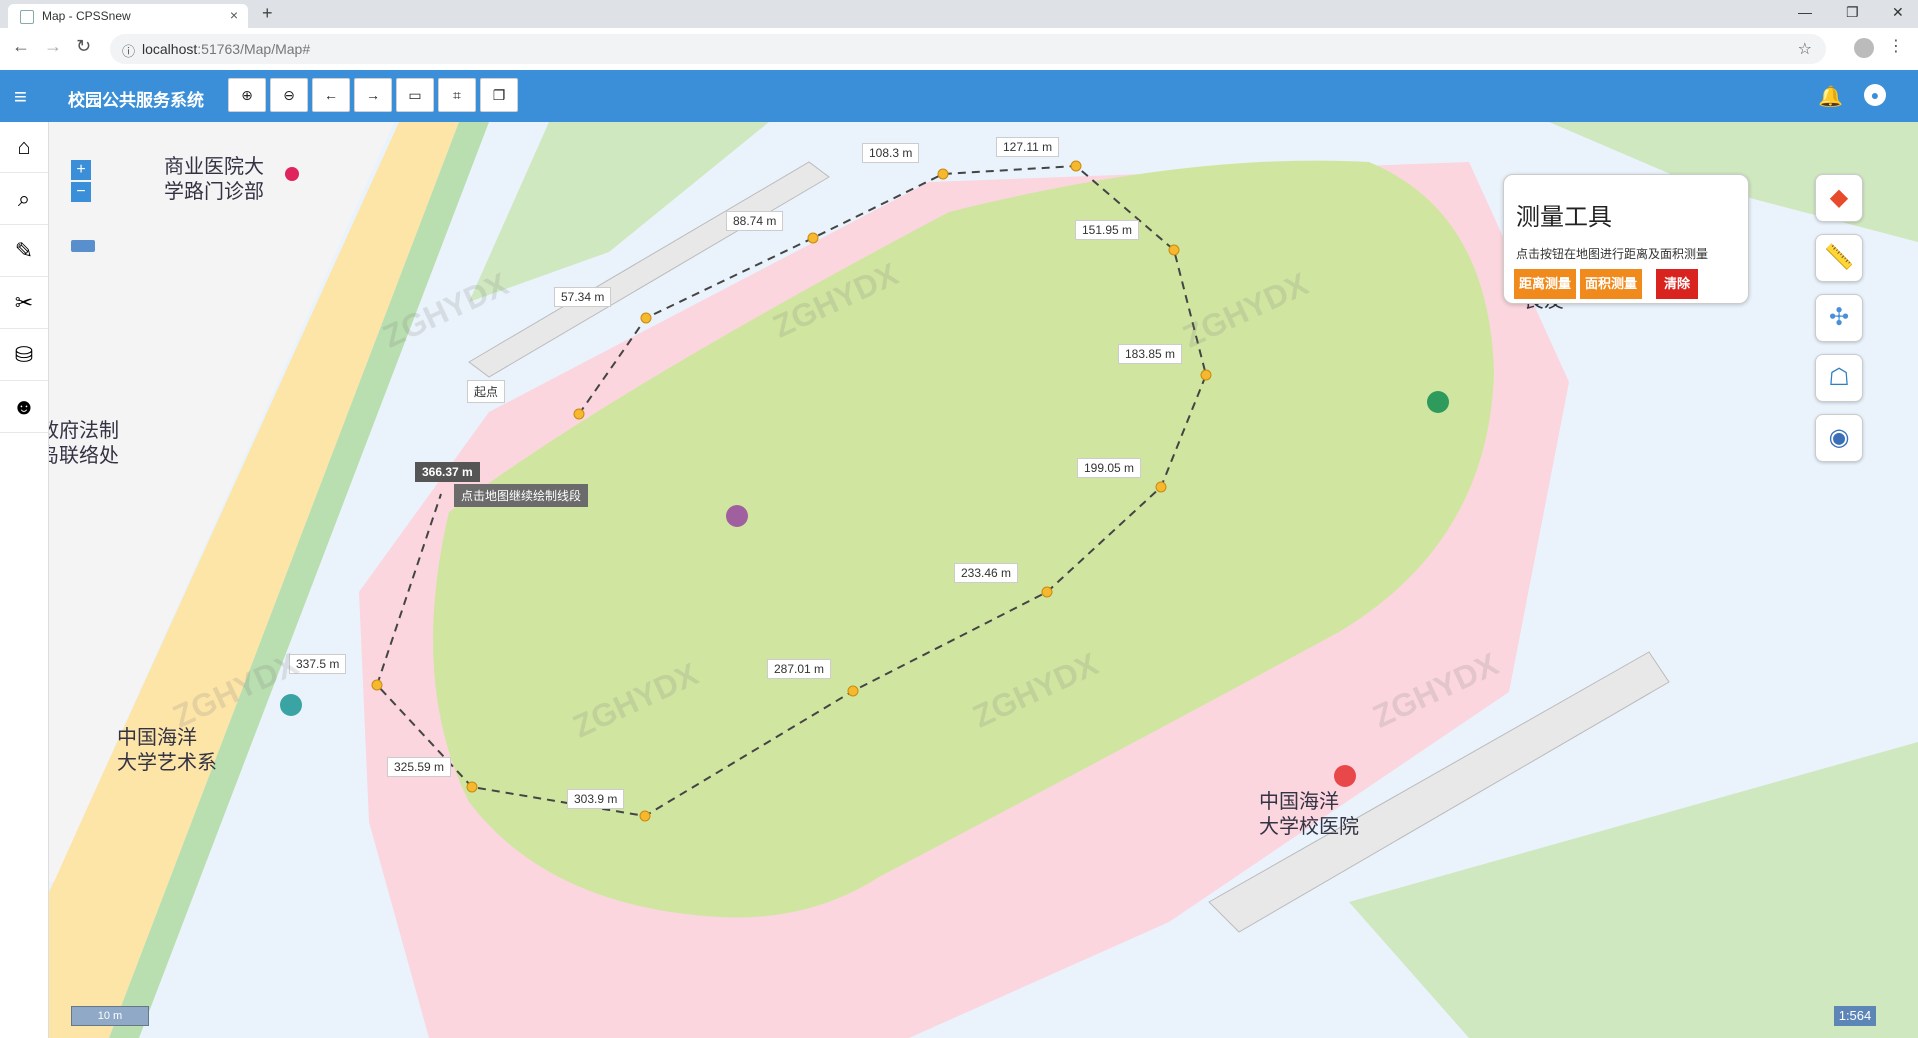  What do you see at coordinates (499, 95) in the screenshot?
I see `copy-tool-button: ❐` at bounding box center [499, 95].